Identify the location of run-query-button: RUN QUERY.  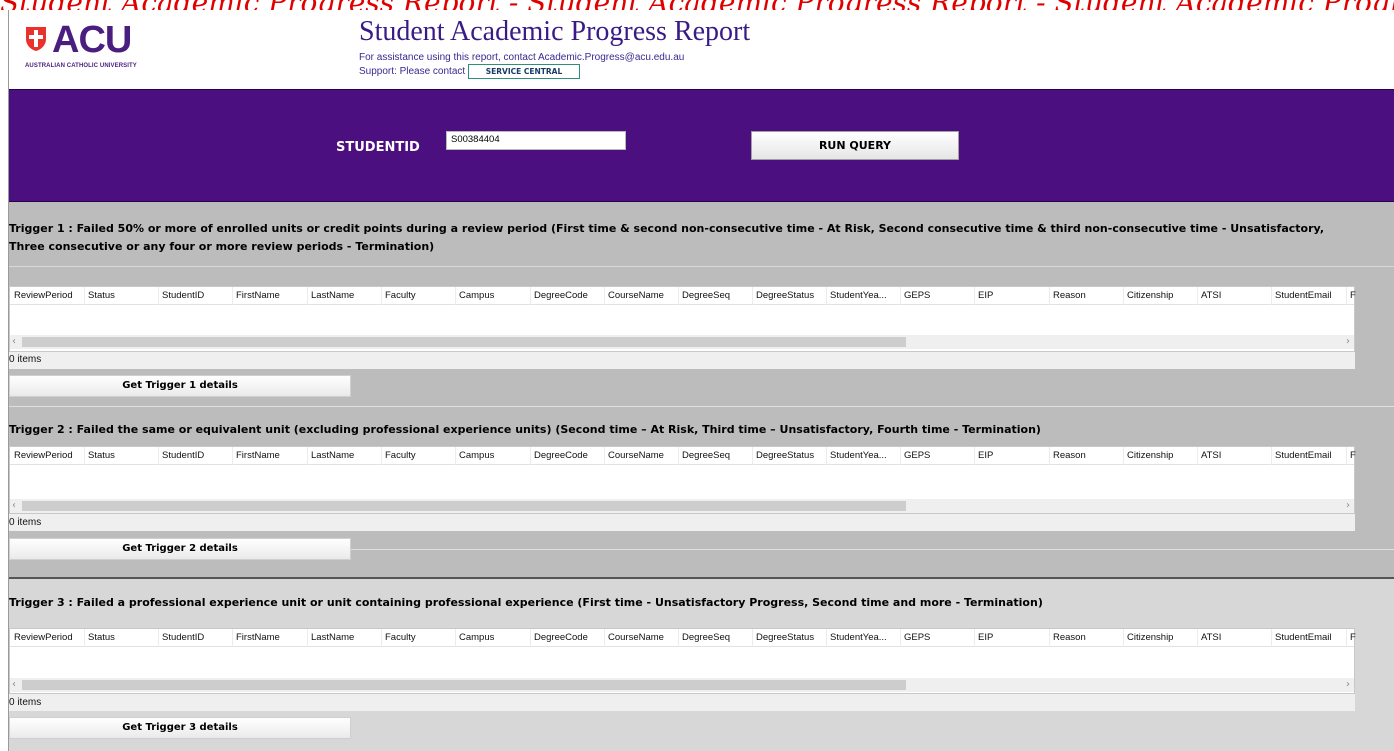
(855, 145).